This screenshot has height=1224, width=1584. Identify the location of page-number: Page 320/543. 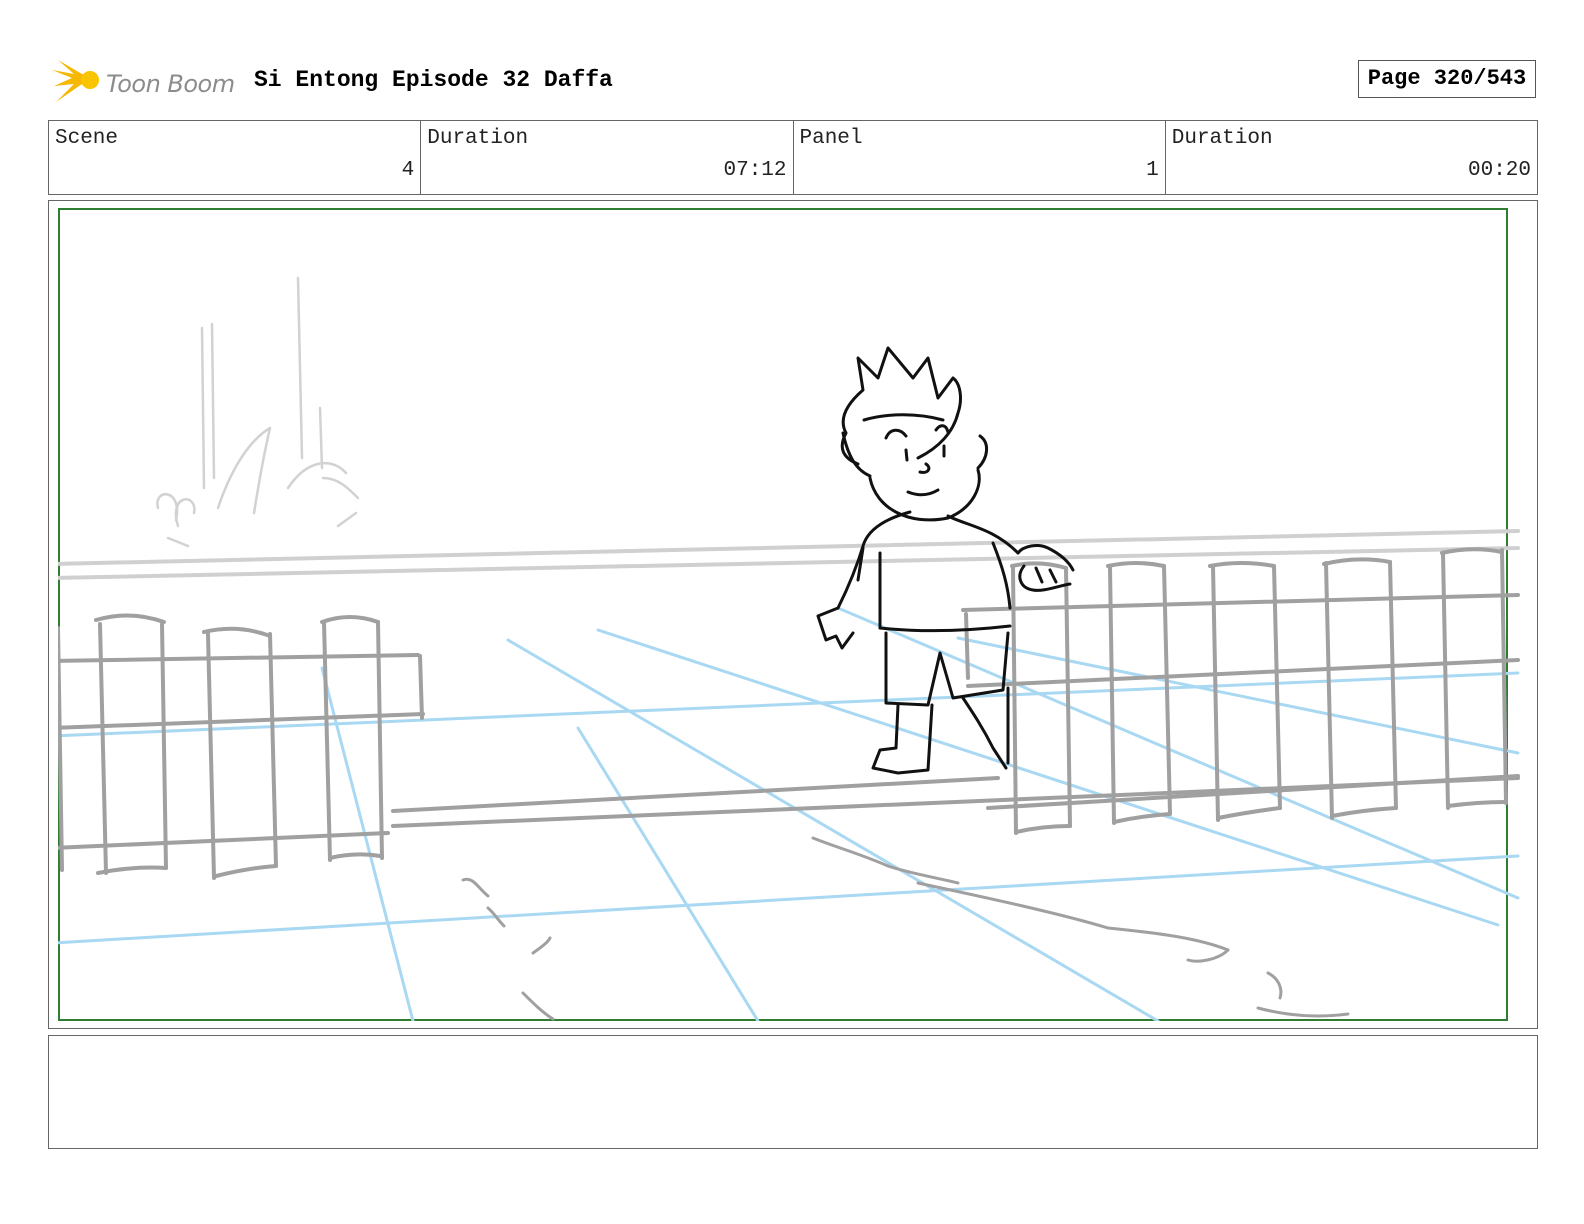
(1447, 79).